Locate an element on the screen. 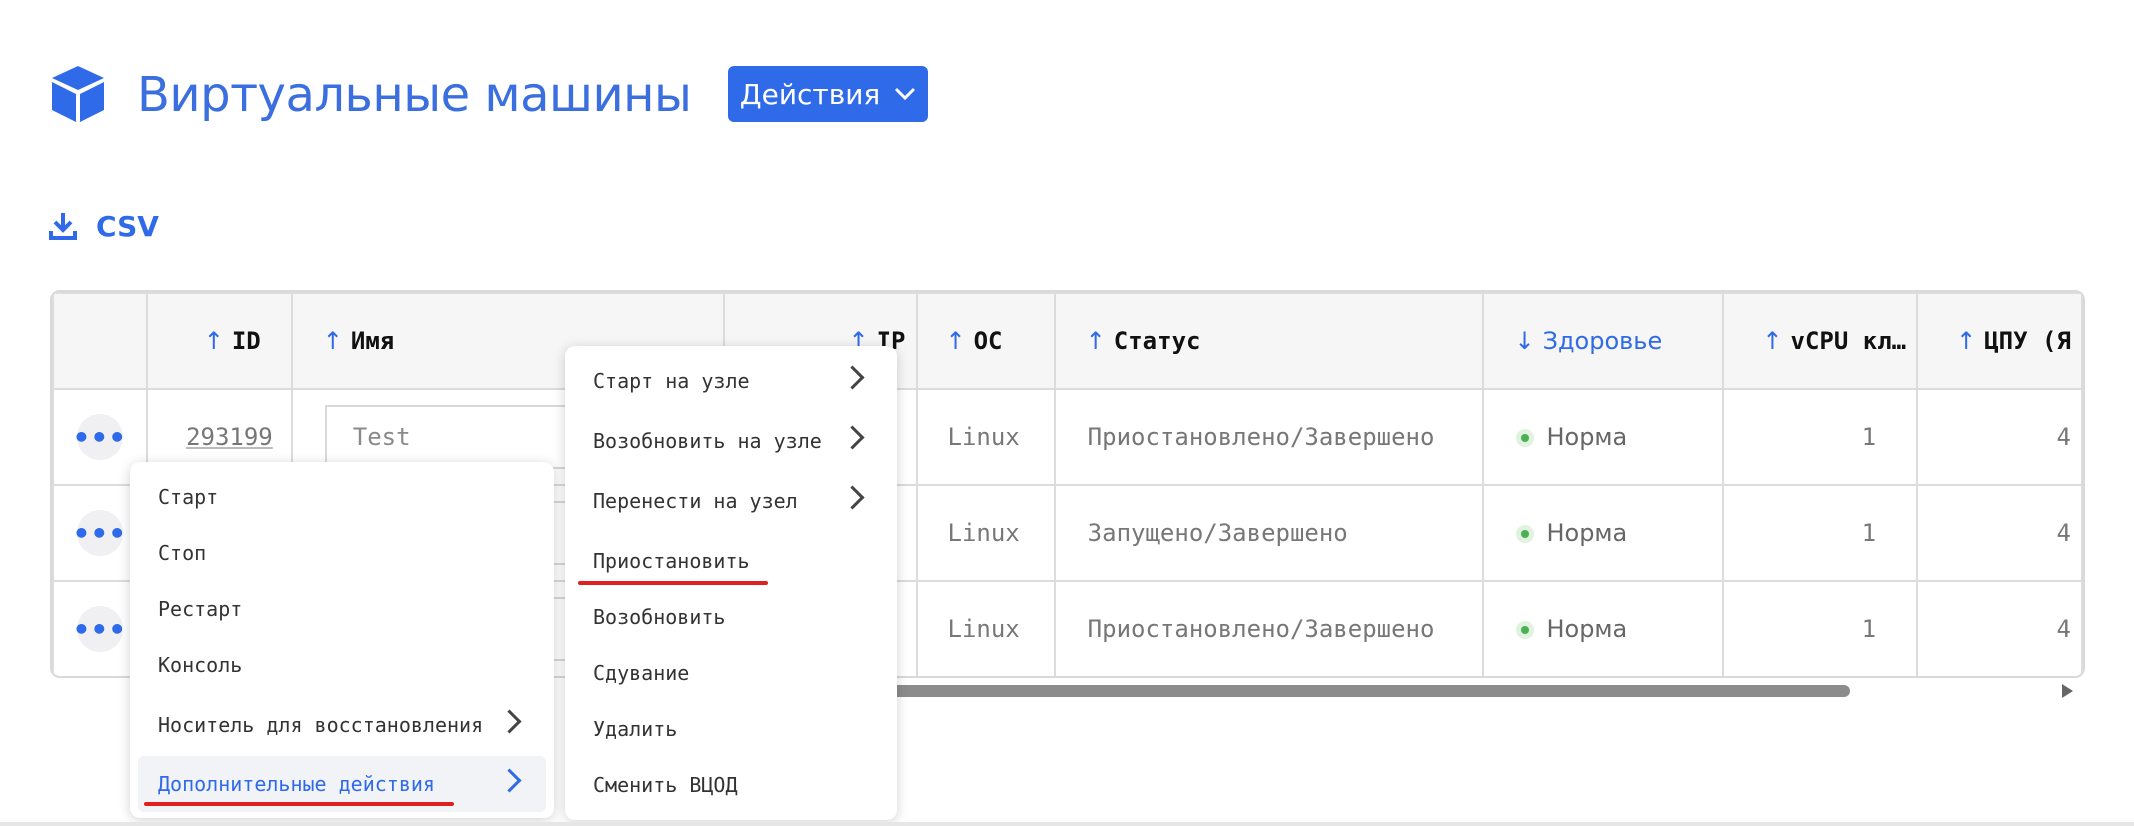 This screenshot has width=2134, height=826. app-icon-wrap is located at coordinates (78, 94).